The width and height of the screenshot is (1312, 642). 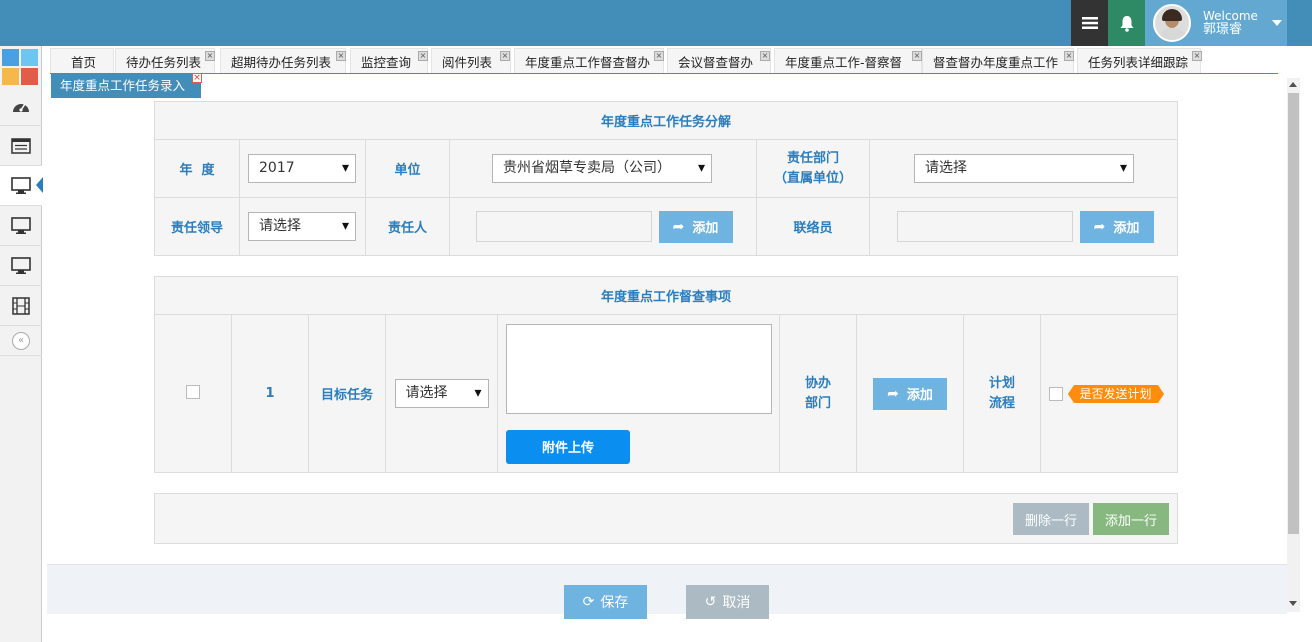 I want to click on dashboard-icon, so click(x=21, y=107).